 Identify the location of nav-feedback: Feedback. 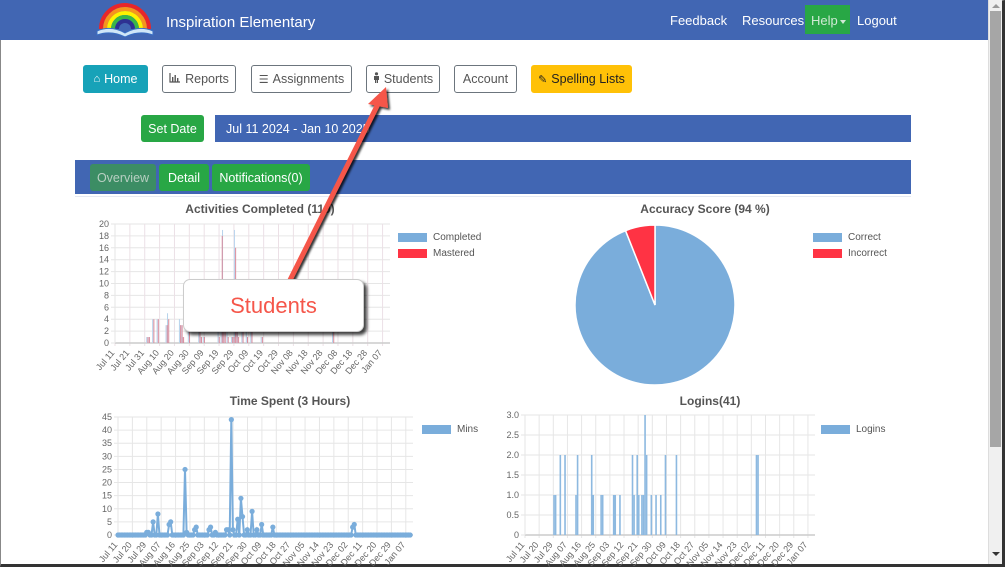
(698, 20).